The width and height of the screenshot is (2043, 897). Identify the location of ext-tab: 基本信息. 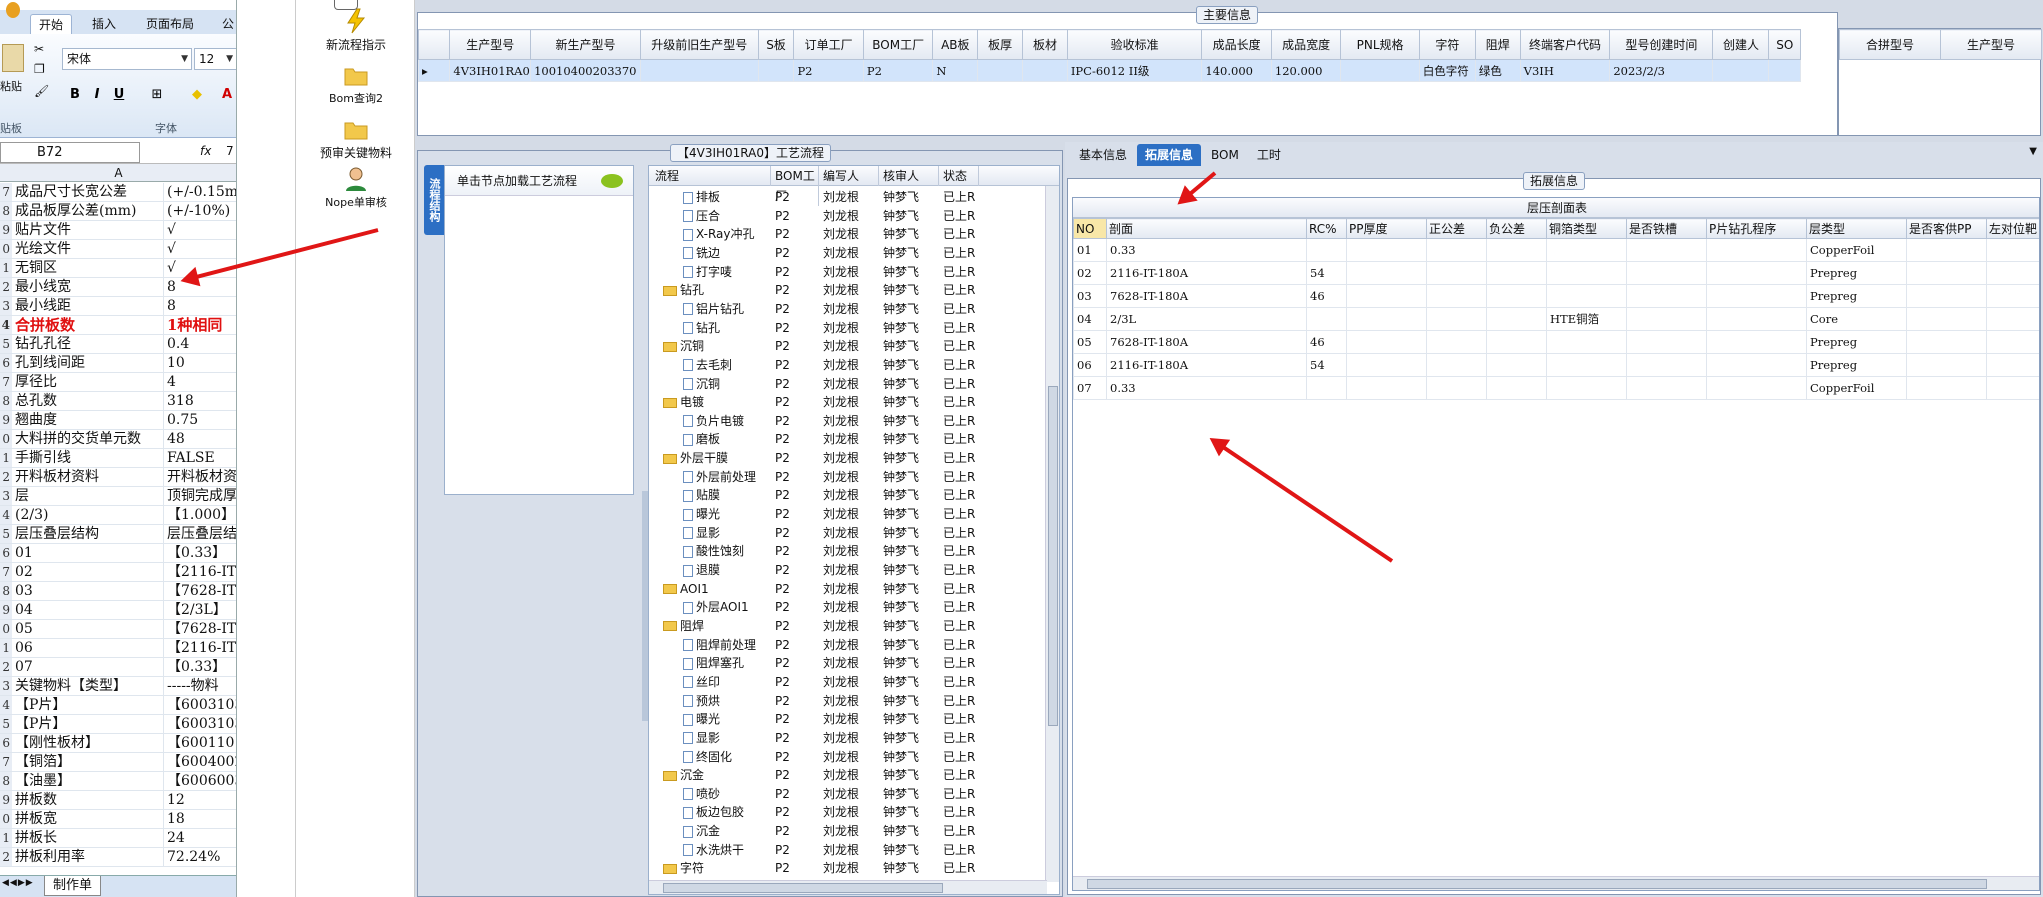
(1103, 155).